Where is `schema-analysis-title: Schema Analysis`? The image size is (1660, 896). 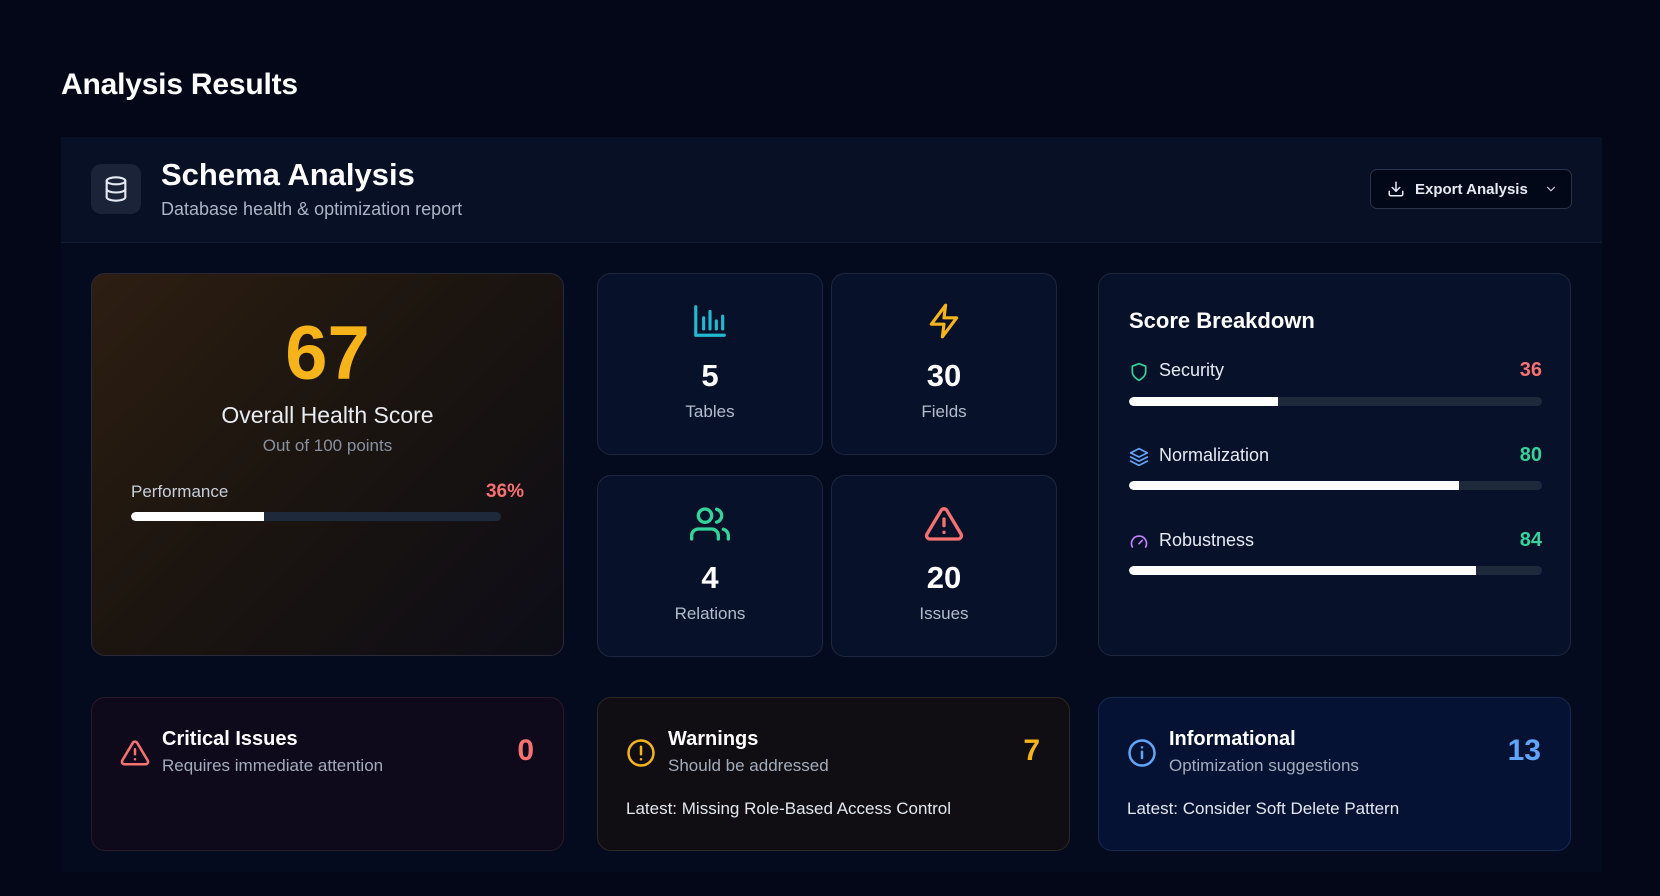
schema-analysis-title: Schema Analysis is located at coordinates (288, 174).